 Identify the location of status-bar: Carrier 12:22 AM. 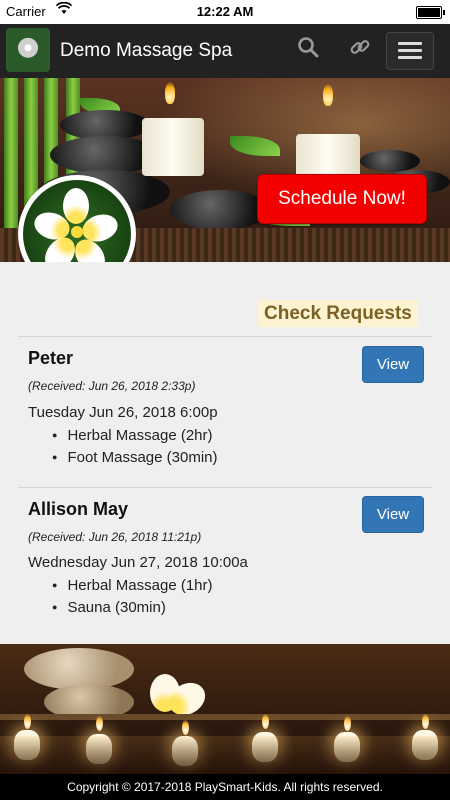
(225, 12).